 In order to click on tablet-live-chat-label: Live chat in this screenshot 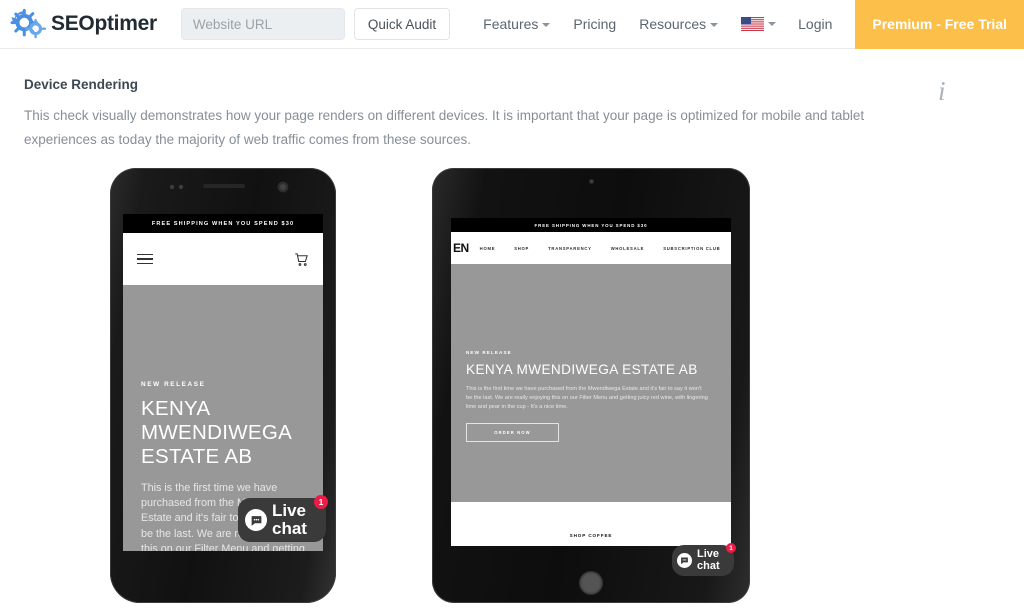, I will do `click(708, 559)`.